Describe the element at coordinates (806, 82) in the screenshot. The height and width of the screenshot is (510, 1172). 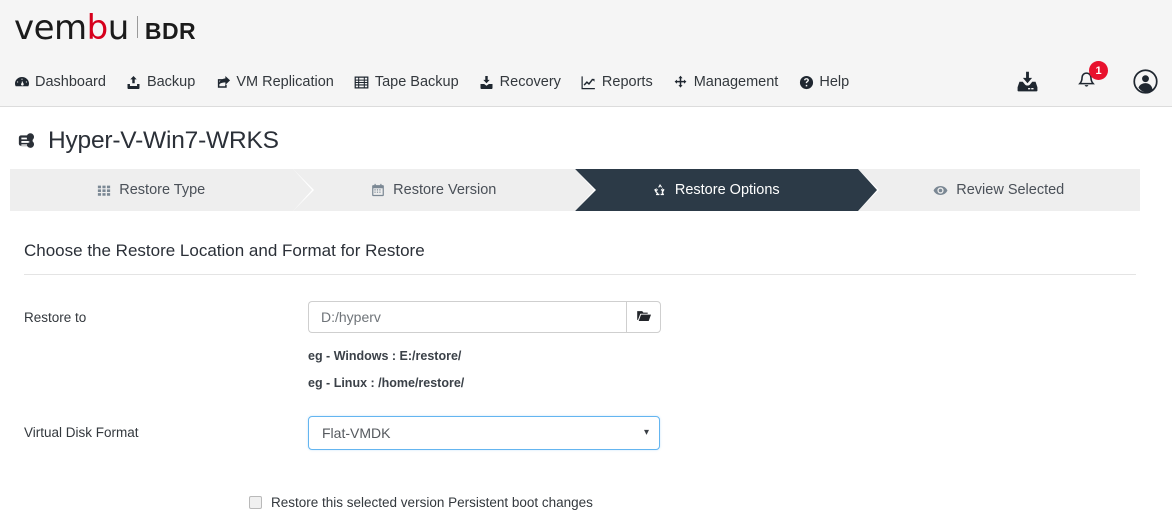
I see `question-circle-icon` at that location.